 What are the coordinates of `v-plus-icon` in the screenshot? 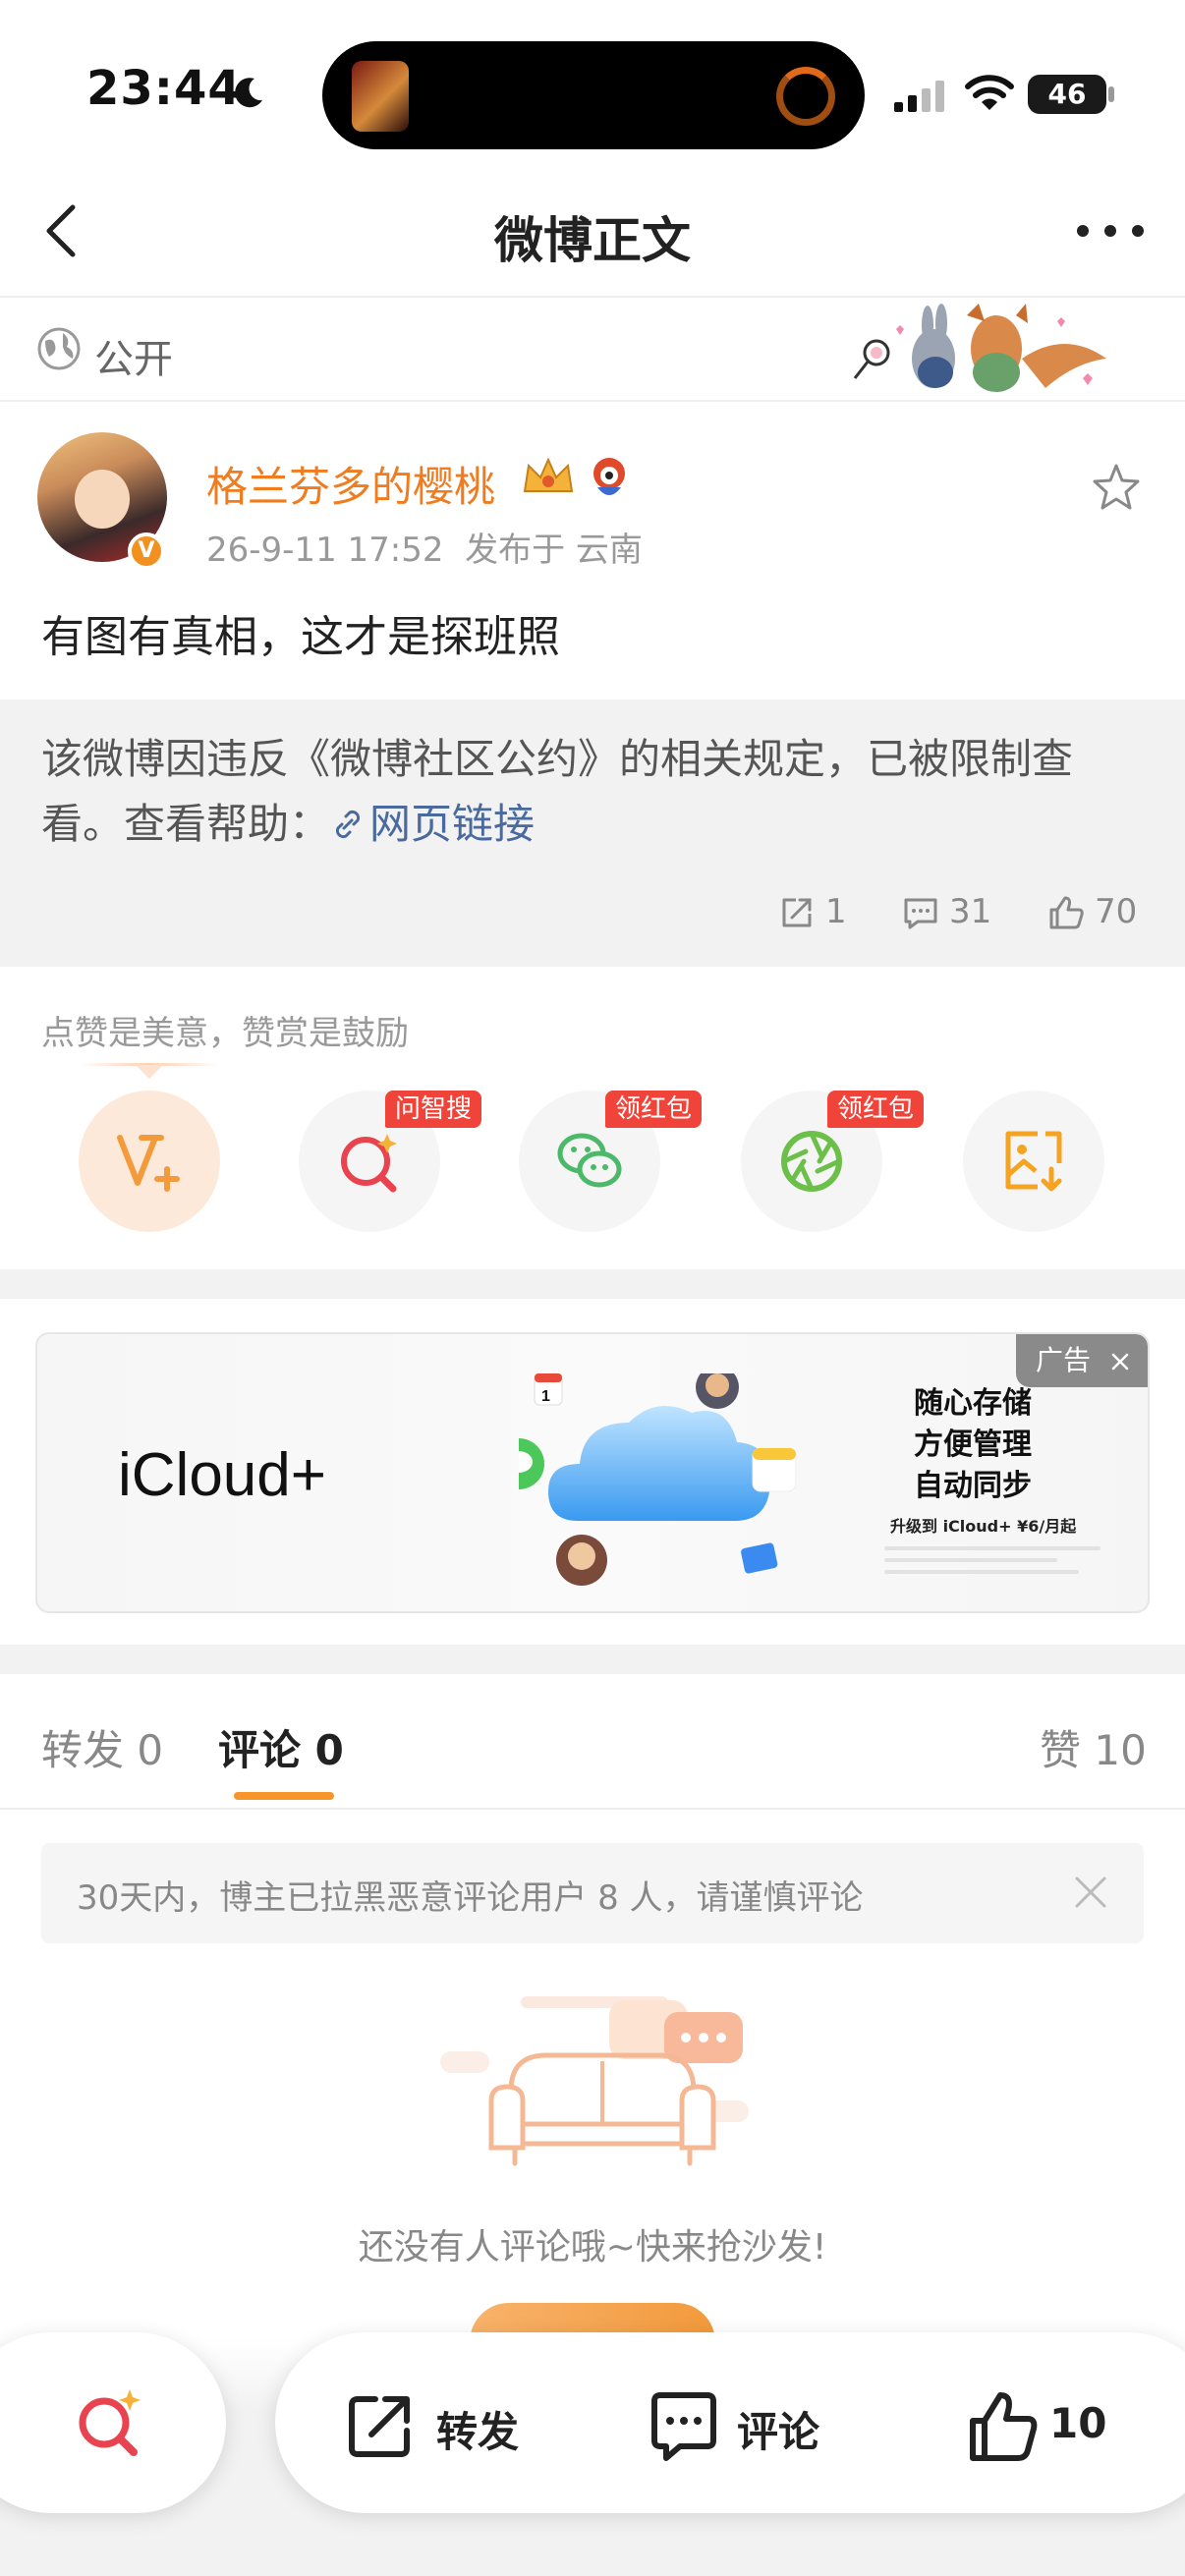 It's located at (149, 1163).